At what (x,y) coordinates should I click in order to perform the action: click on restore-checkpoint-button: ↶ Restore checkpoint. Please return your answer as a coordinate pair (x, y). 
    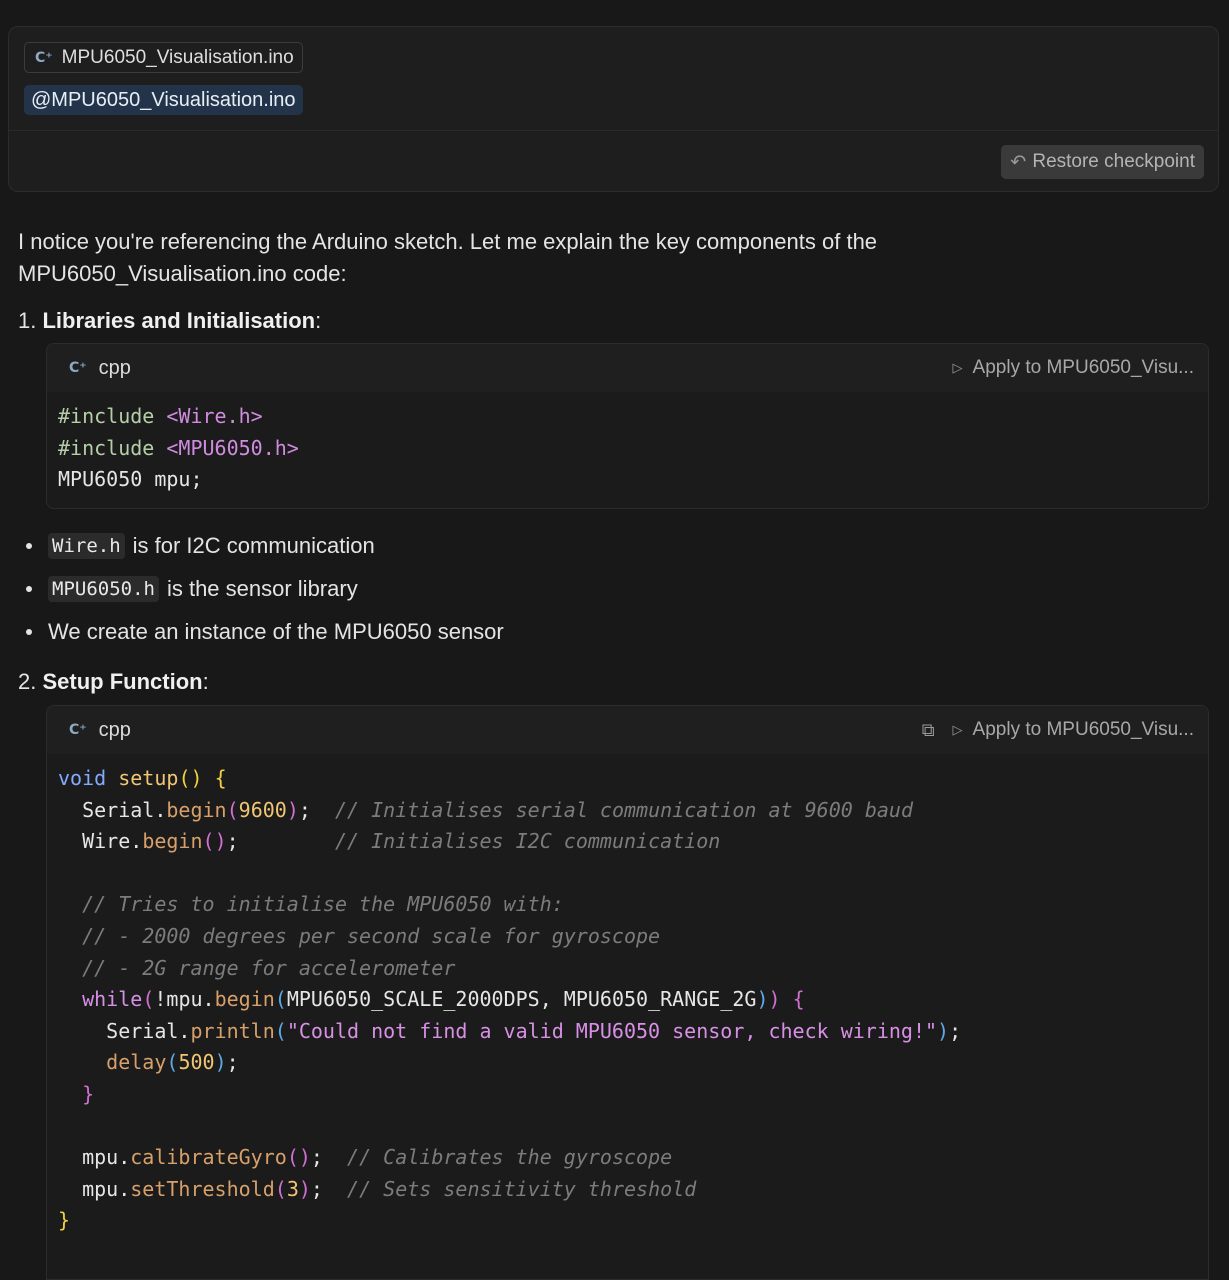
    Looking at the image, I should click on (1102, 162).